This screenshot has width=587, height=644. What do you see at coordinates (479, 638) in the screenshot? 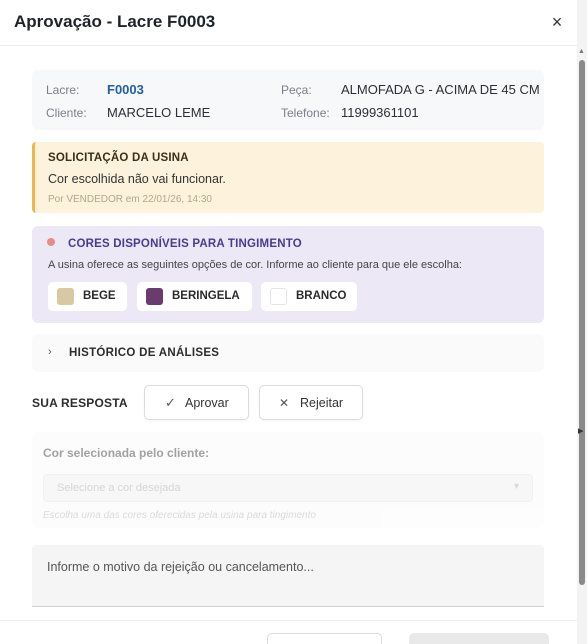
I see `confirm-button` at bounding box center [479, 638].